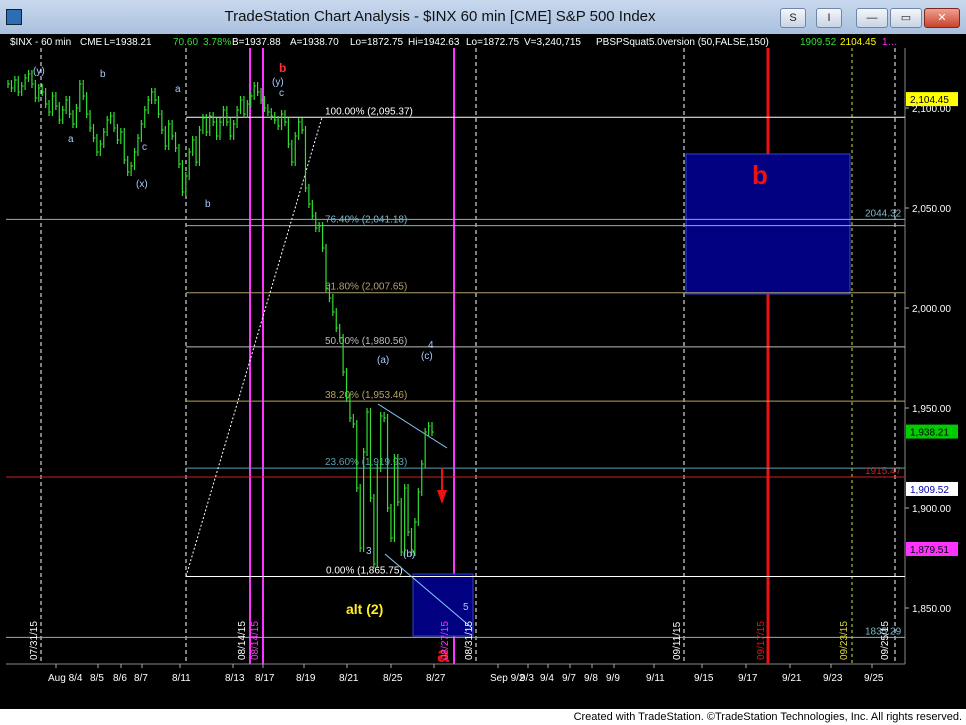 This screenshot has width=966, height=725. I want to click on x-tick-label: 8/7, so click(141, 678).